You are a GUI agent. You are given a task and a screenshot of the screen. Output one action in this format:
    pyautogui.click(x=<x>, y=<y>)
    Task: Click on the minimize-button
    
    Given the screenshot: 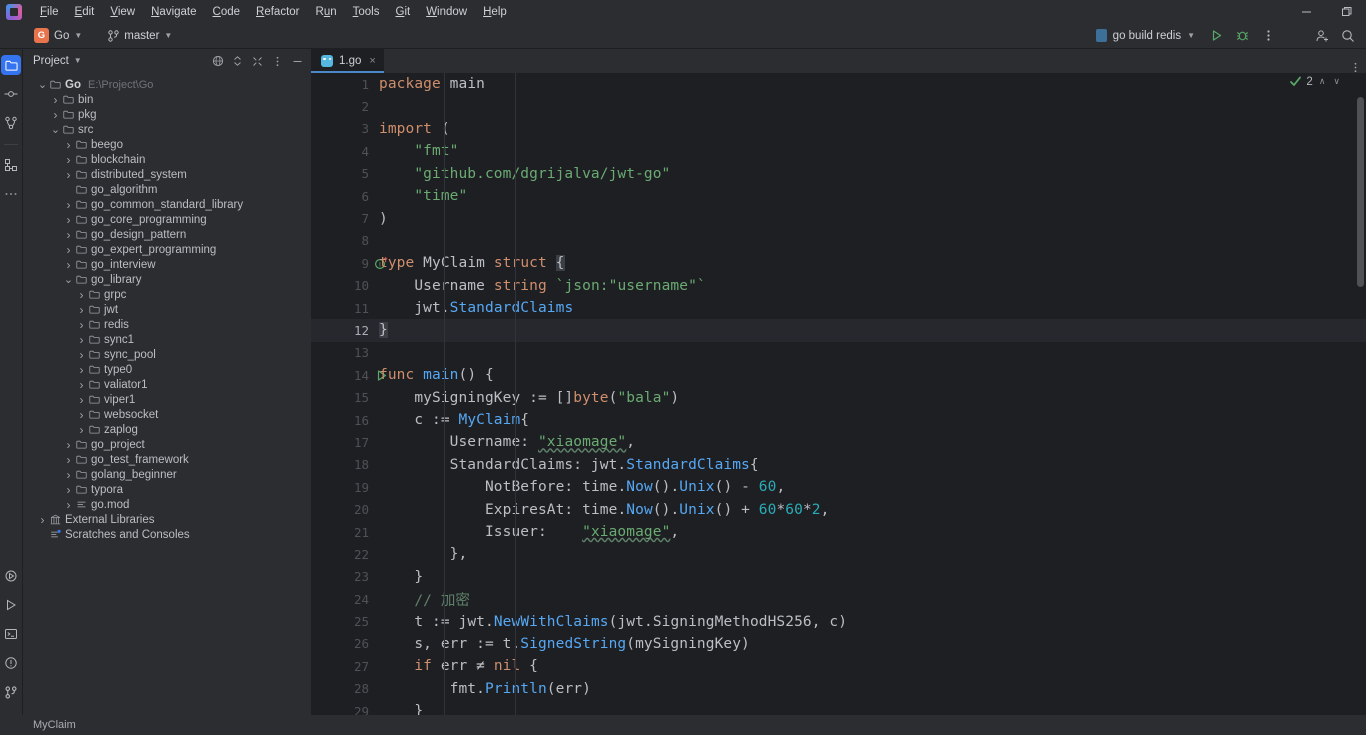 What is the action you would take?
    pyautogui.click(x=1306, y=11)
    